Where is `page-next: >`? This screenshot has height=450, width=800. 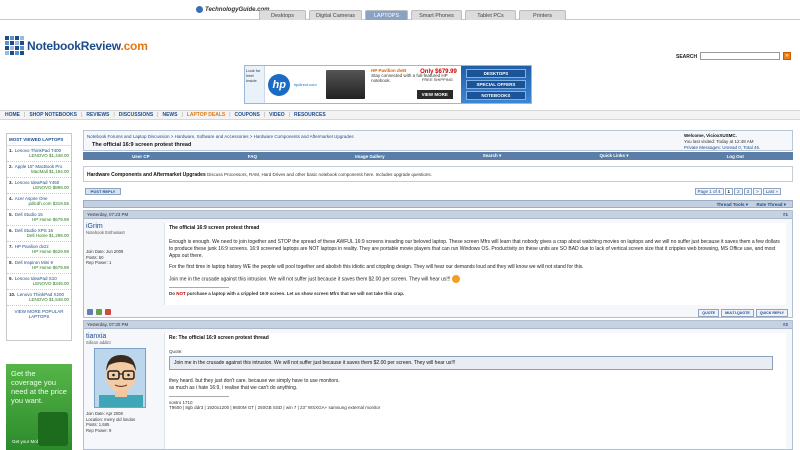
page-next: > is located at coordinates (757, 191).